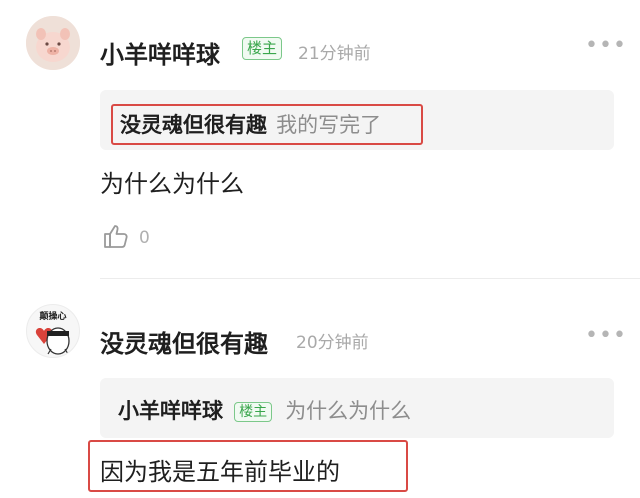 The image size is (640, 498). What do you see at coordinates (193, 125) in the screenshot?
I see `quote-author: 没灵魂但很有趣` at bounding box center [193, 125].